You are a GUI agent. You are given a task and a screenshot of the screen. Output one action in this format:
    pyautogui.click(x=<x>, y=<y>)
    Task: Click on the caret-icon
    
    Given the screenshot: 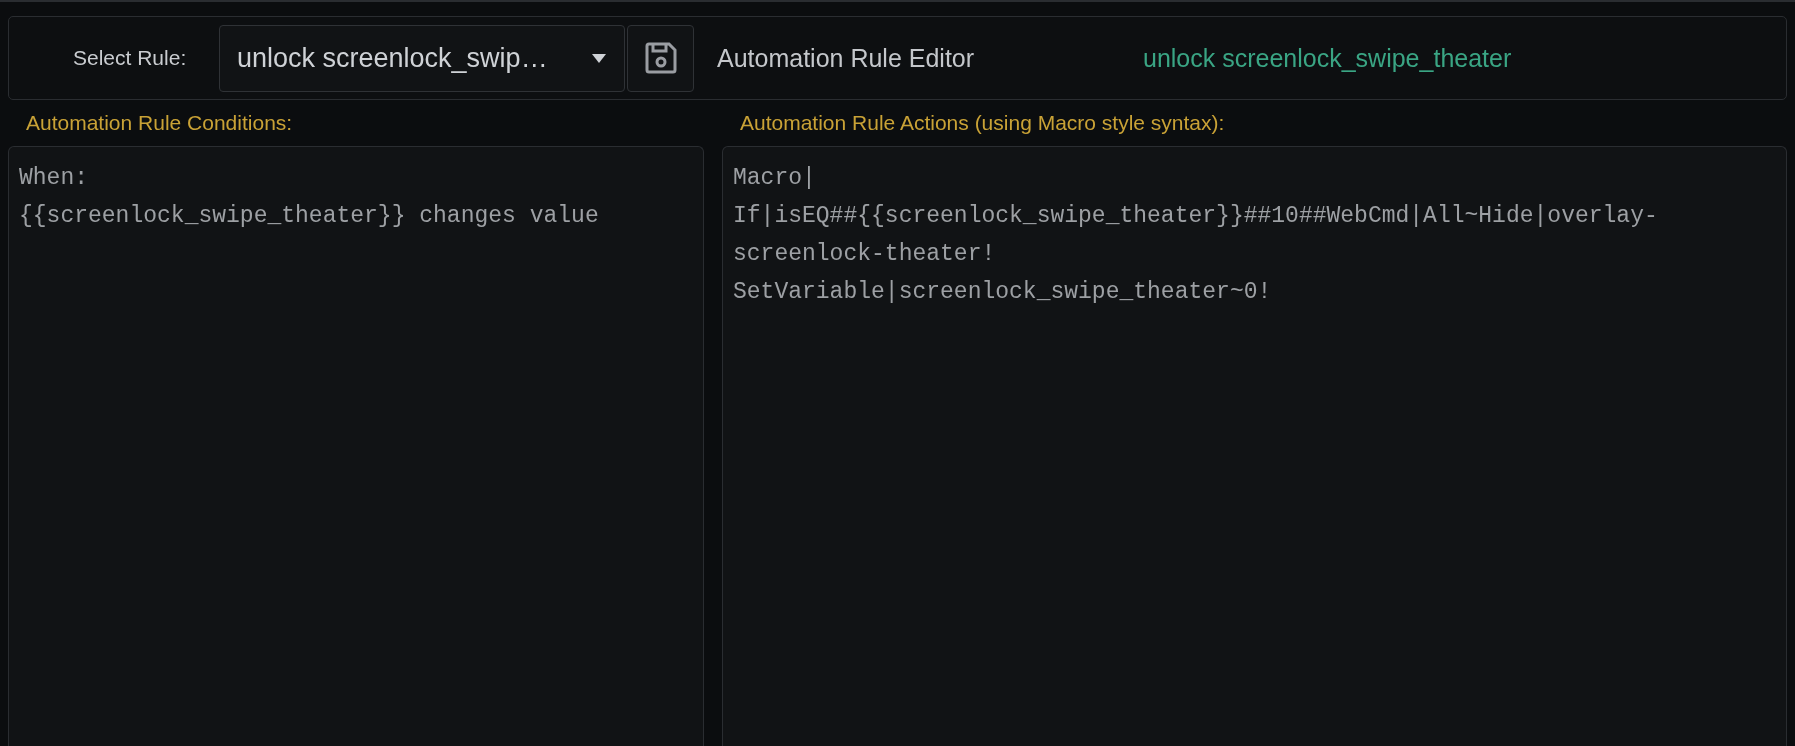 What is the action you would take?
    pyautogui.click(x=599, y=58)
    